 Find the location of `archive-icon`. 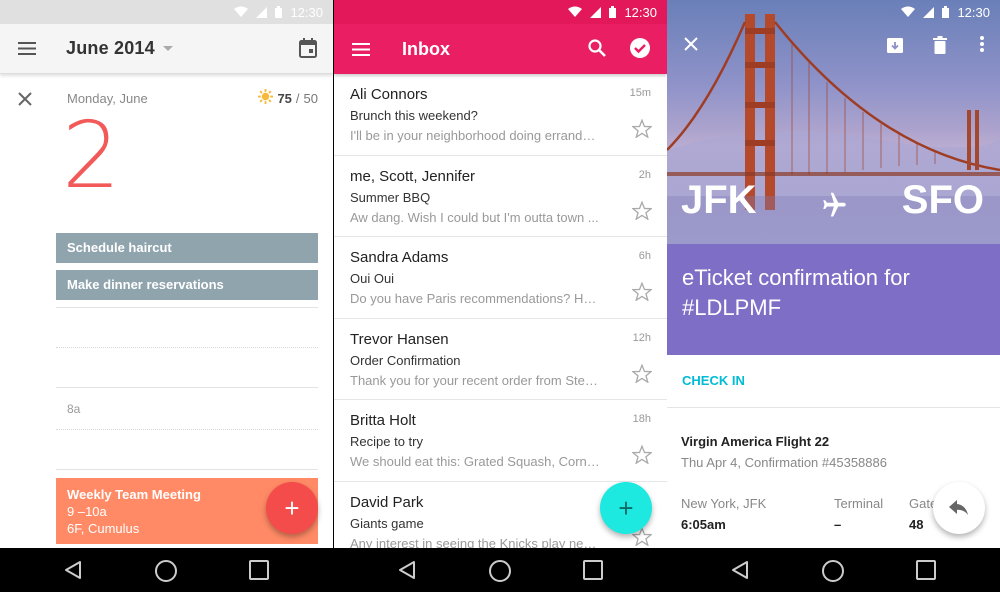

archive-icon is located at coordinates (895, 47).